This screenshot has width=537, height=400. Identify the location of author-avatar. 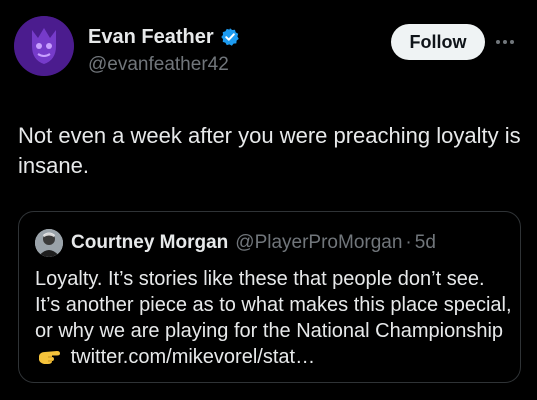
(44, 46).